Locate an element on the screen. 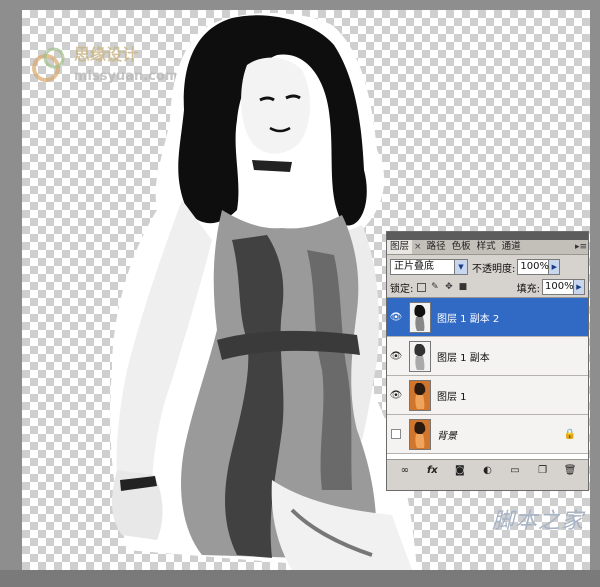  visibility-toggle-empty is located at coordinates (396, 434).